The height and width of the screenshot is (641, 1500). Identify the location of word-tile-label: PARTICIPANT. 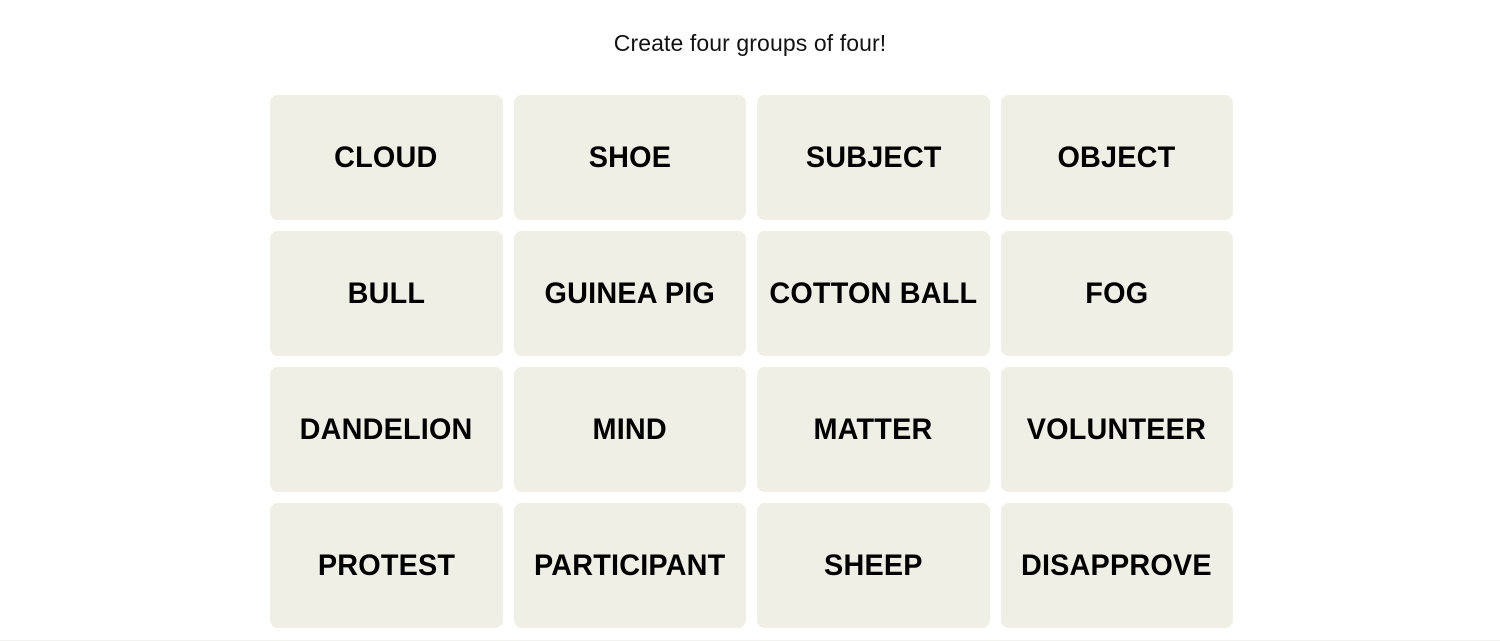
(630, 565).